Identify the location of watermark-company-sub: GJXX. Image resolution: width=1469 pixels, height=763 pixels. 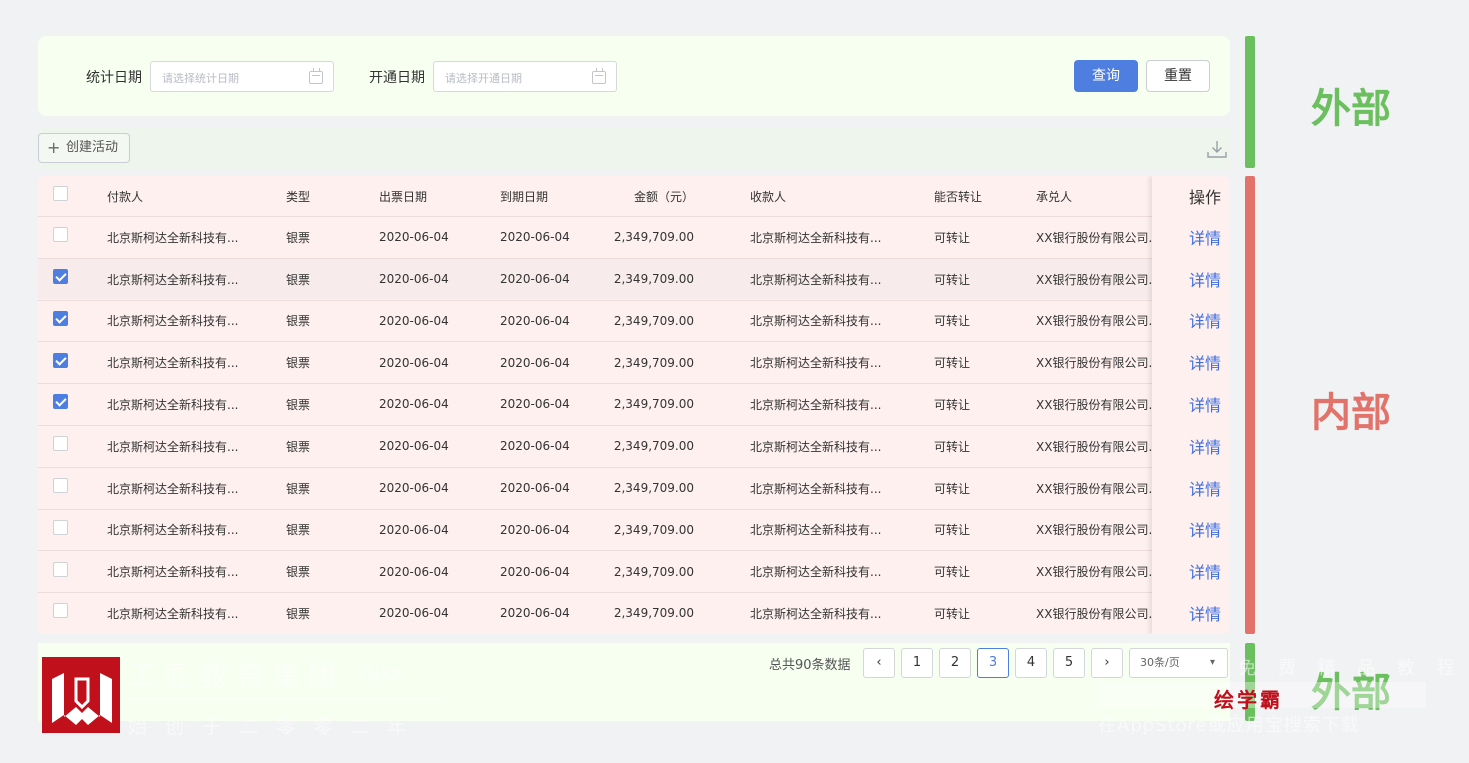
(382, 674).